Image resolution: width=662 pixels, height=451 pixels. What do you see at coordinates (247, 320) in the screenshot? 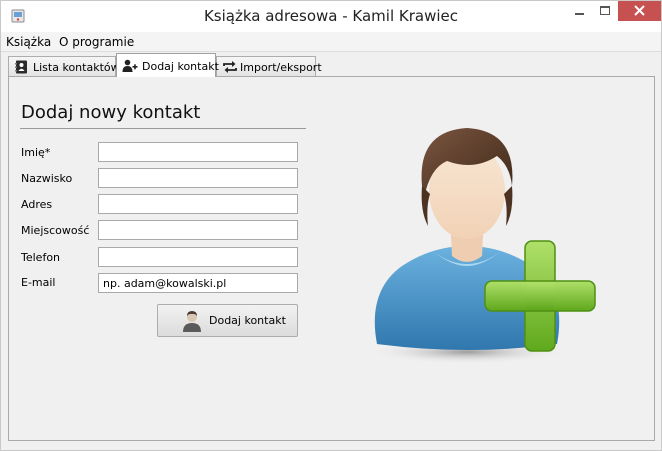
I see `add-contact-button-label: Dodaj kontakt` at bounding box center [247, 320].